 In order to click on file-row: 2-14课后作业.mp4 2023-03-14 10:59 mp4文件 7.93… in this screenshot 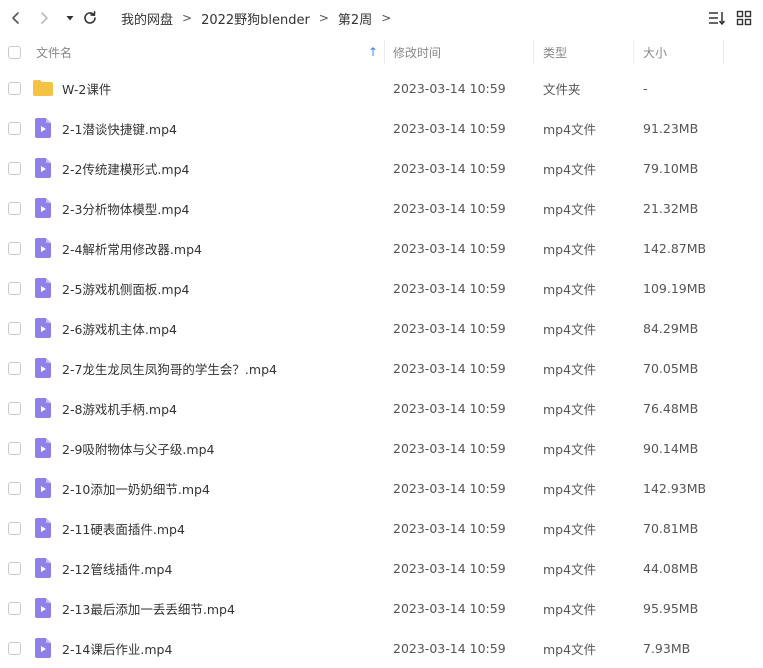, I will do `click(381, 648)`.